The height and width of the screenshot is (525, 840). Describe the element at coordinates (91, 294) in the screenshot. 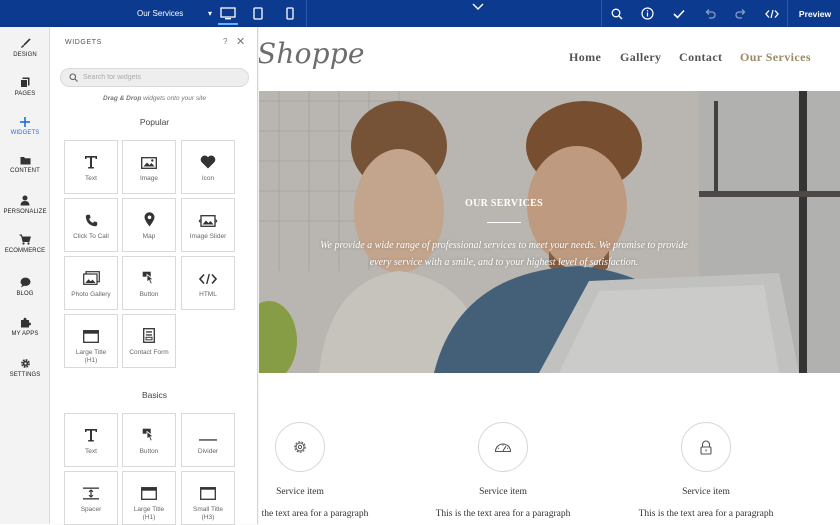

I see `widget-label: Photo Gallery` at that location.